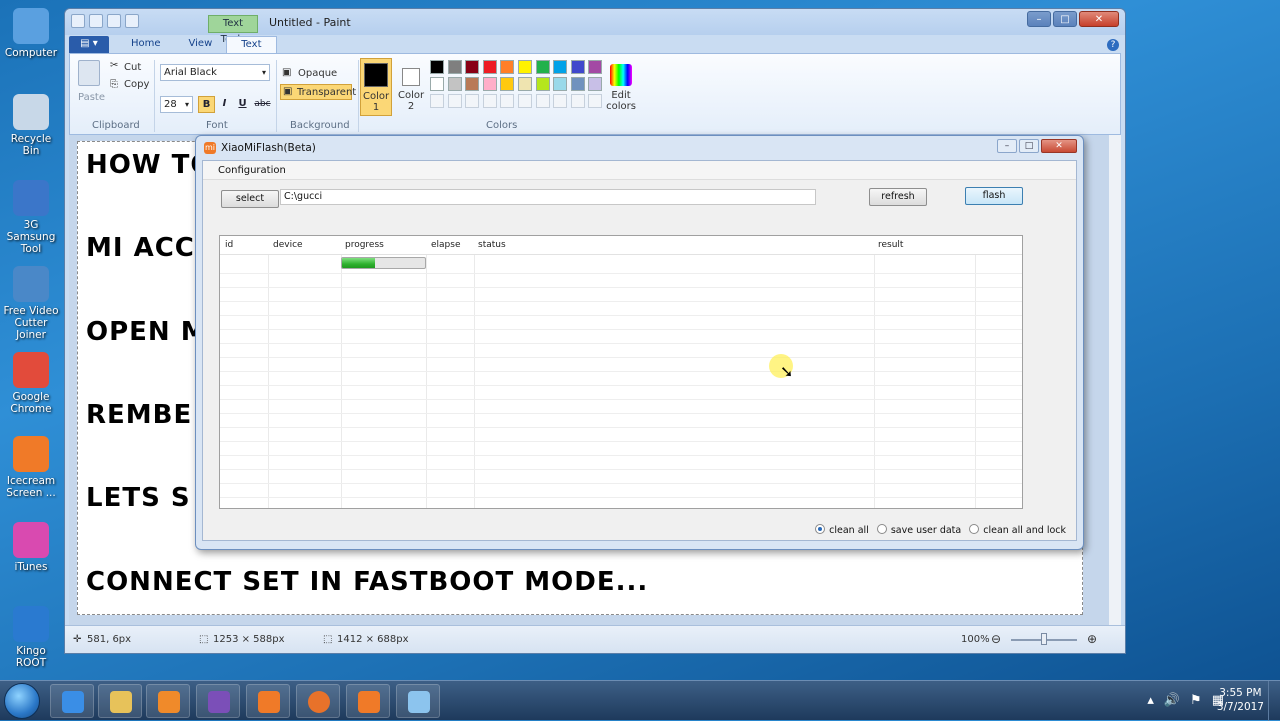 Image resolution: width=1280 pixels, height=721 pixels. Describe the element at coordinates (918, 530) in the screenshot. I see `option-save-user-data: save user data` at that location.